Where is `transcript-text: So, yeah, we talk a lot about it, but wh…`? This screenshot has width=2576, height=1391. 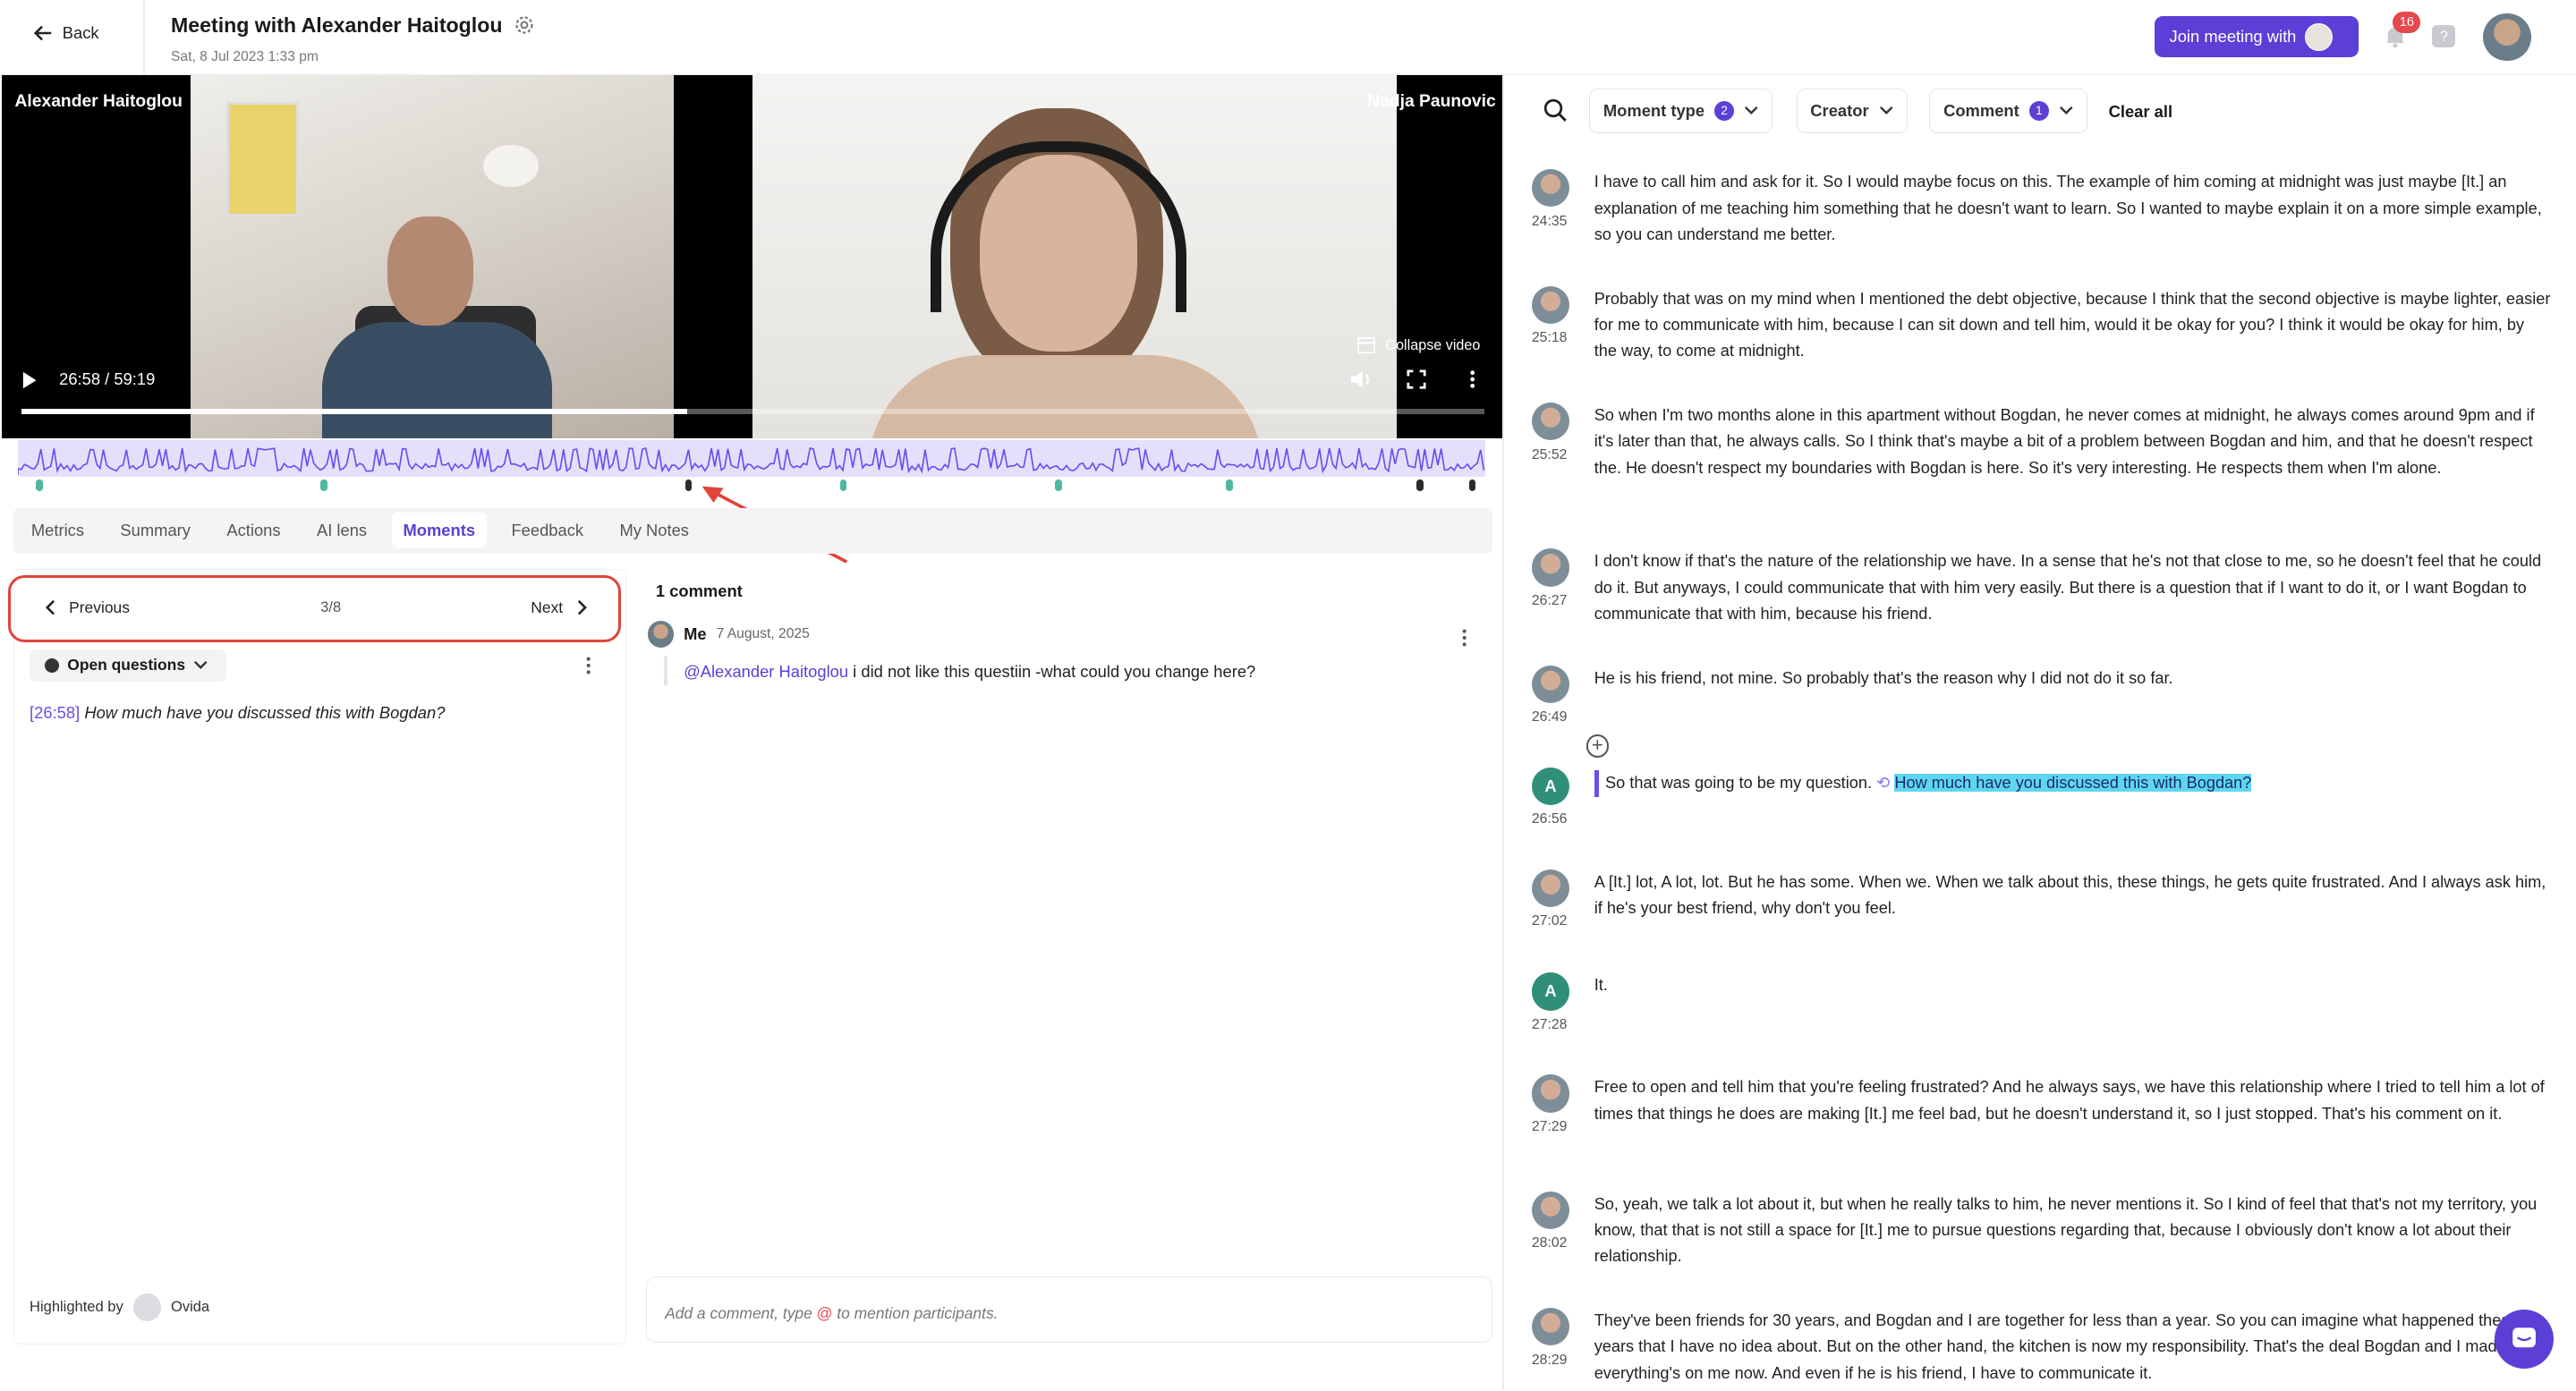 transcript-text: So, yeah, we talk a lot about it, but wh… is located at coordinates (2066, 1230).